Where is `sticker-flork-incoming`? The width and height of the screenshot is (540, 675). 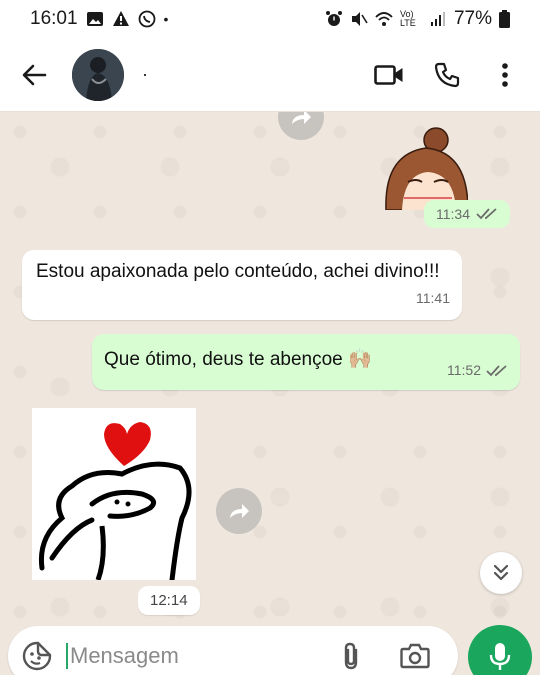 sticker-flork-incoming is located at coordinates (114, 495).